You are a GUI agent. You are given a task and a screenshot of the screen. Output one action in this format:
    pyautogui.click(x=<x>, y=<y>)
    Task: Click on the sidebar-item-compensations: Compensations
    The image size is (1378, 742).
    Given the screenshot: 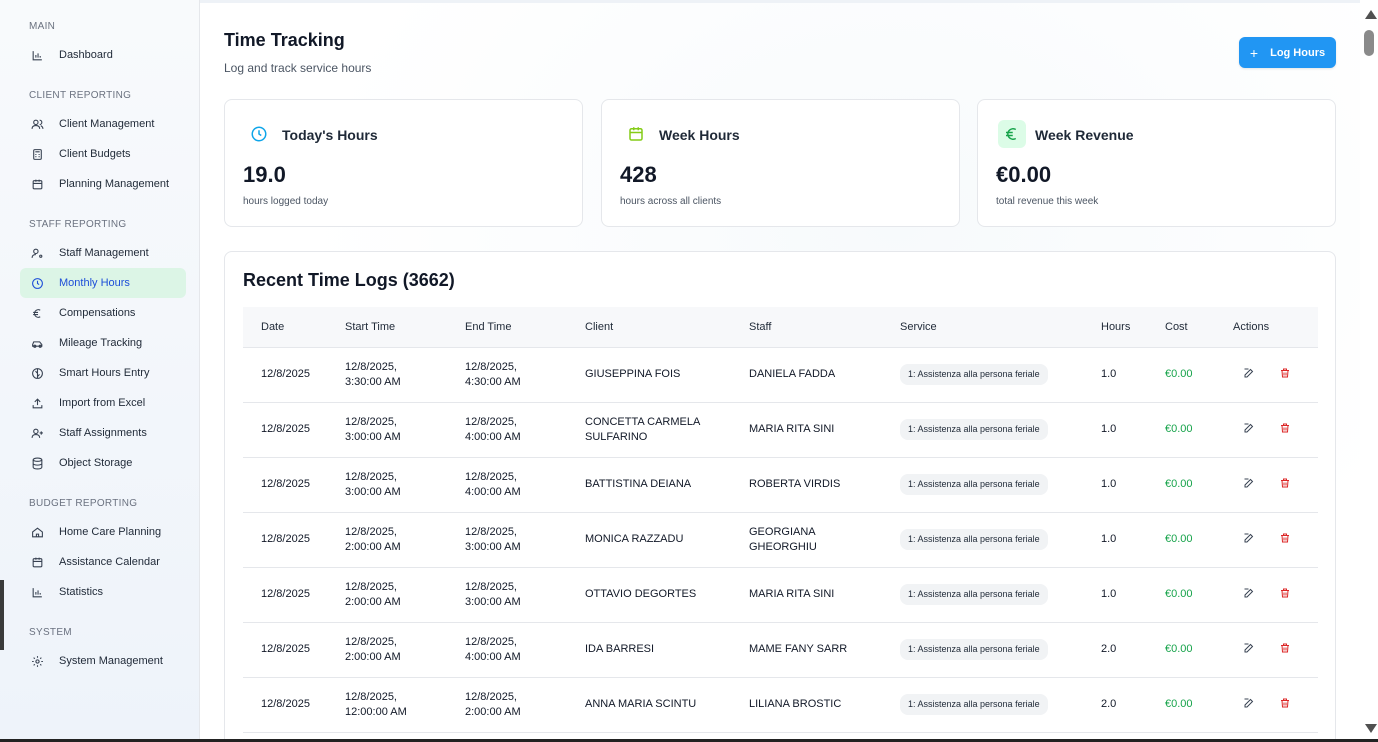 What is the action you would take?
    pyautogui.click(x=103, y=313)
    